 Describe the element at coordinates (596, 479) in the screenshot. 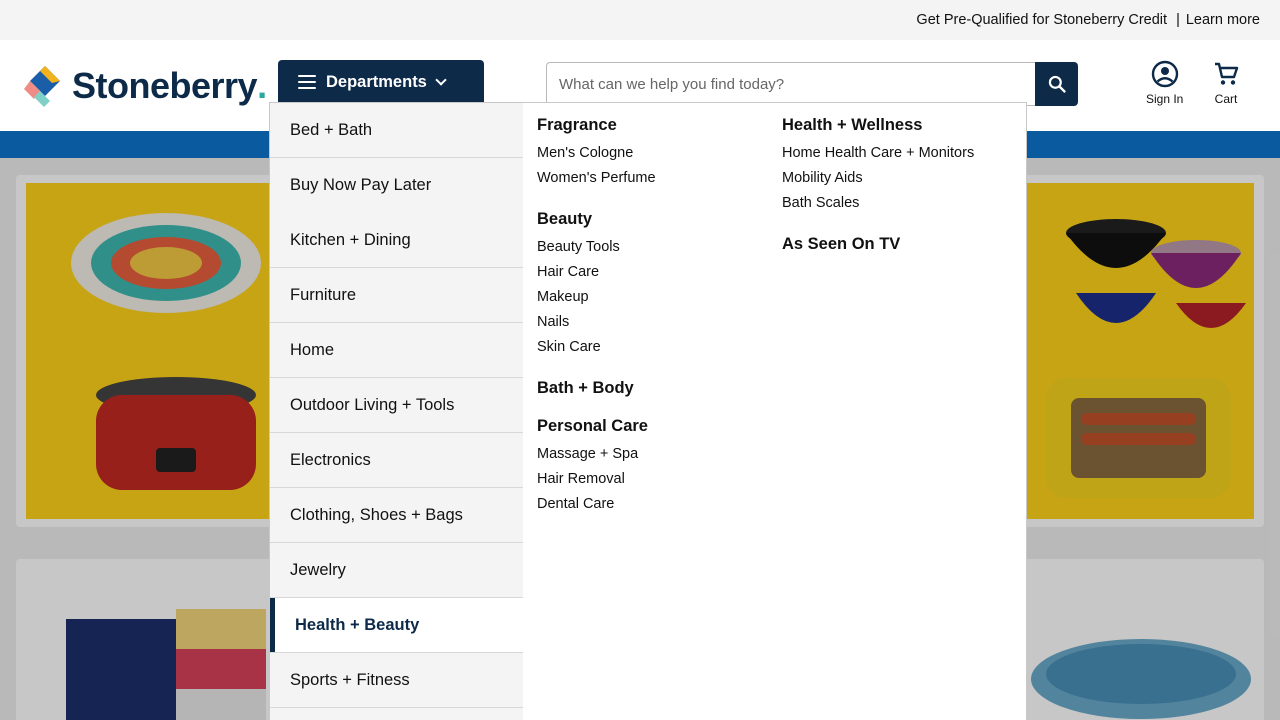

I see `submenu-link: Hair Removal` at that location.